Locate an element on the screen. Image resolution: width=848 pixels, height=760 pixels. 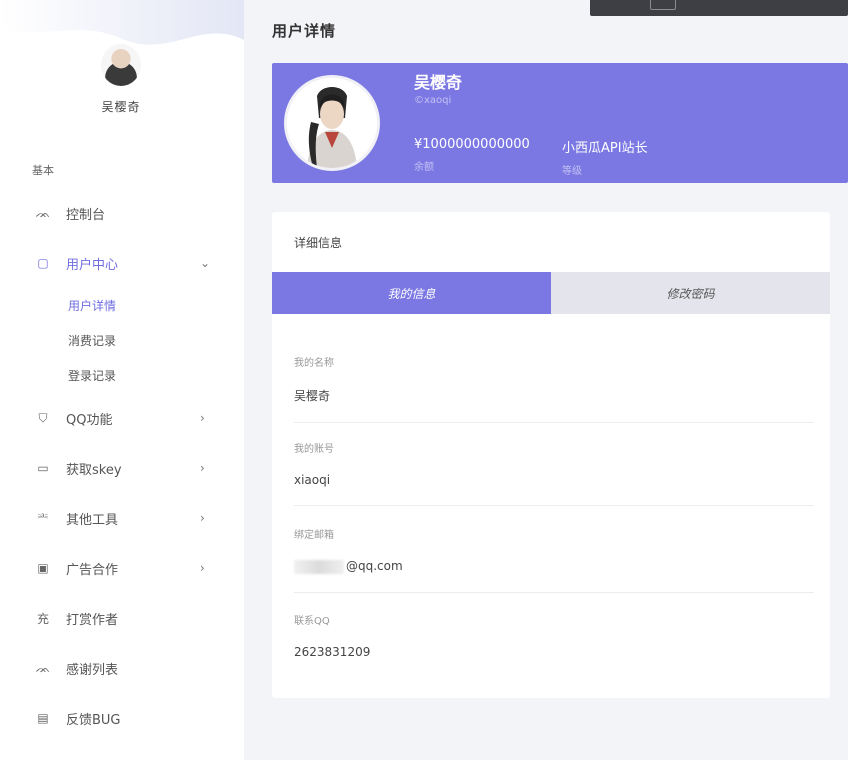
sidebar-item-label: 广告合作 is located at coordinates (92, 570).